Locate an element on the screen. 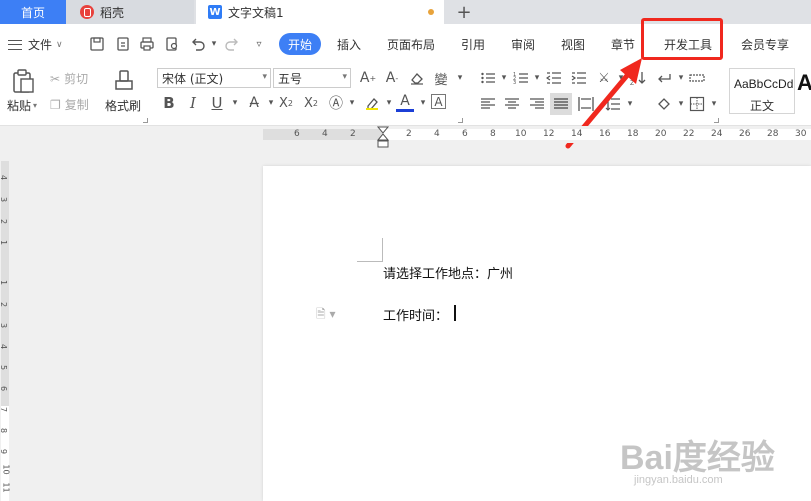  strikethrough-icon: A̶ is located at coordinates (254, 103).